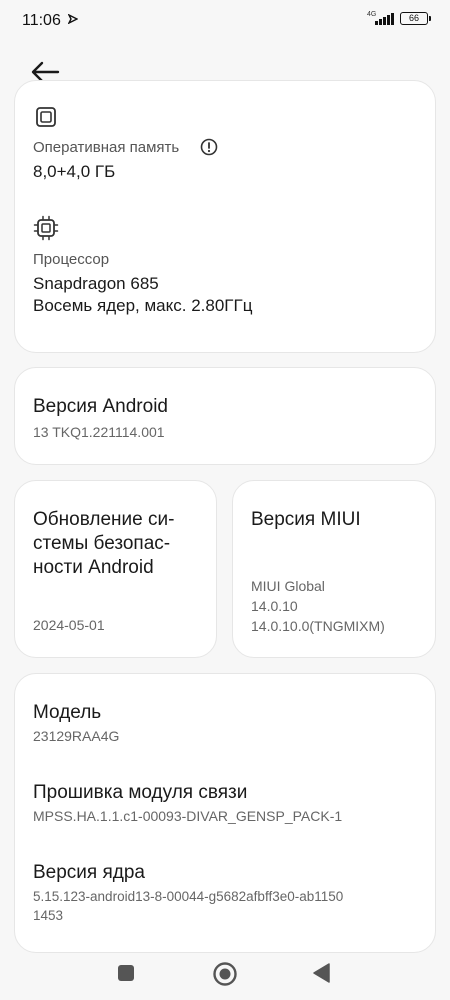  Describe the element at coordinates (225, 22) in the screenshot. I see `status-bar: 11:06 4G 66` at that location.